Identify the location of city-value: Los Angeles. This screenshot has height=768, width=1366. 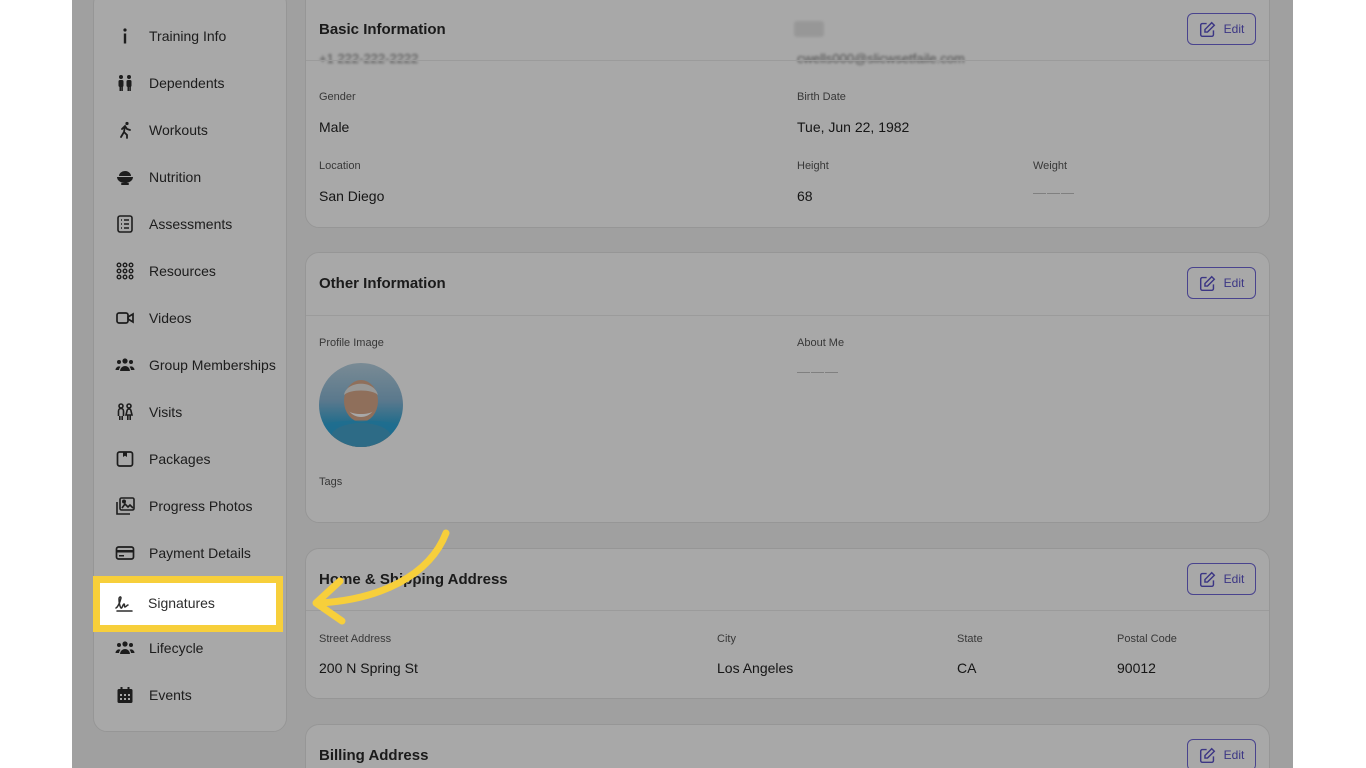
(755, 668).